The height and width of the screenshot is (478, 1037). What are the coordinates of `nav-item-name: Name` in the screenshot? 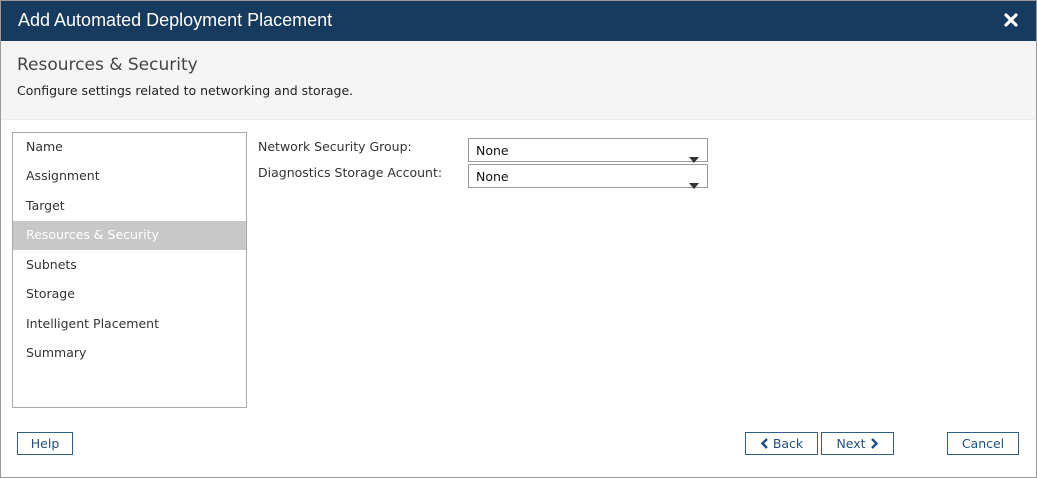 It's located at (129, 147).